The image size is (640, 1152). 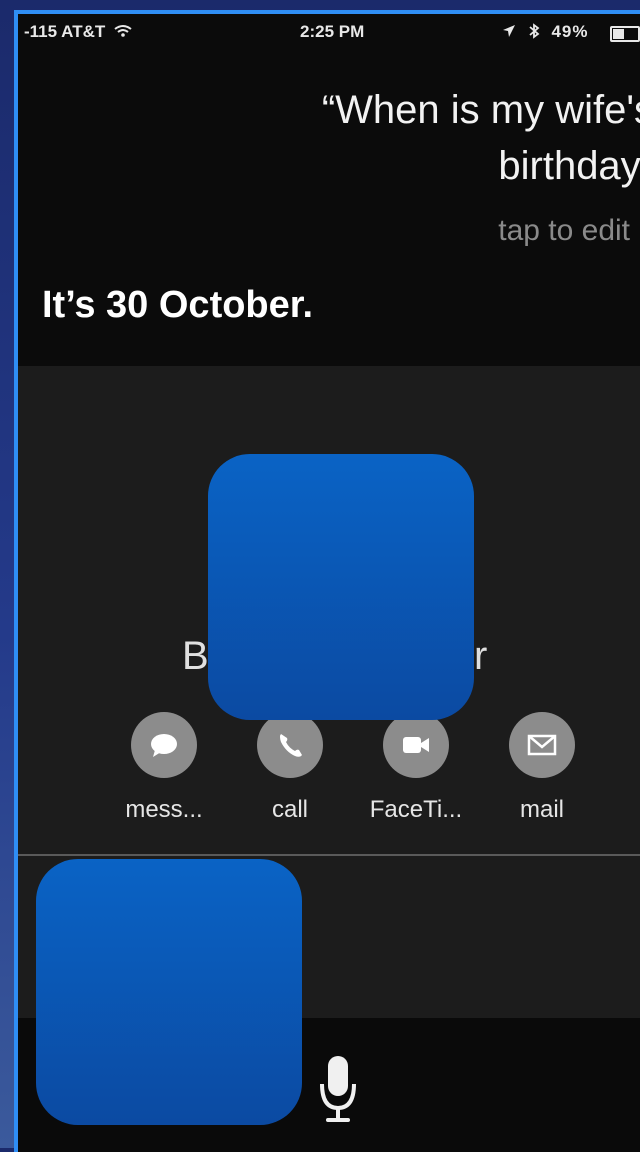 I want to click on siri-answer: It’s 30 October., so click(x=178, y=305).